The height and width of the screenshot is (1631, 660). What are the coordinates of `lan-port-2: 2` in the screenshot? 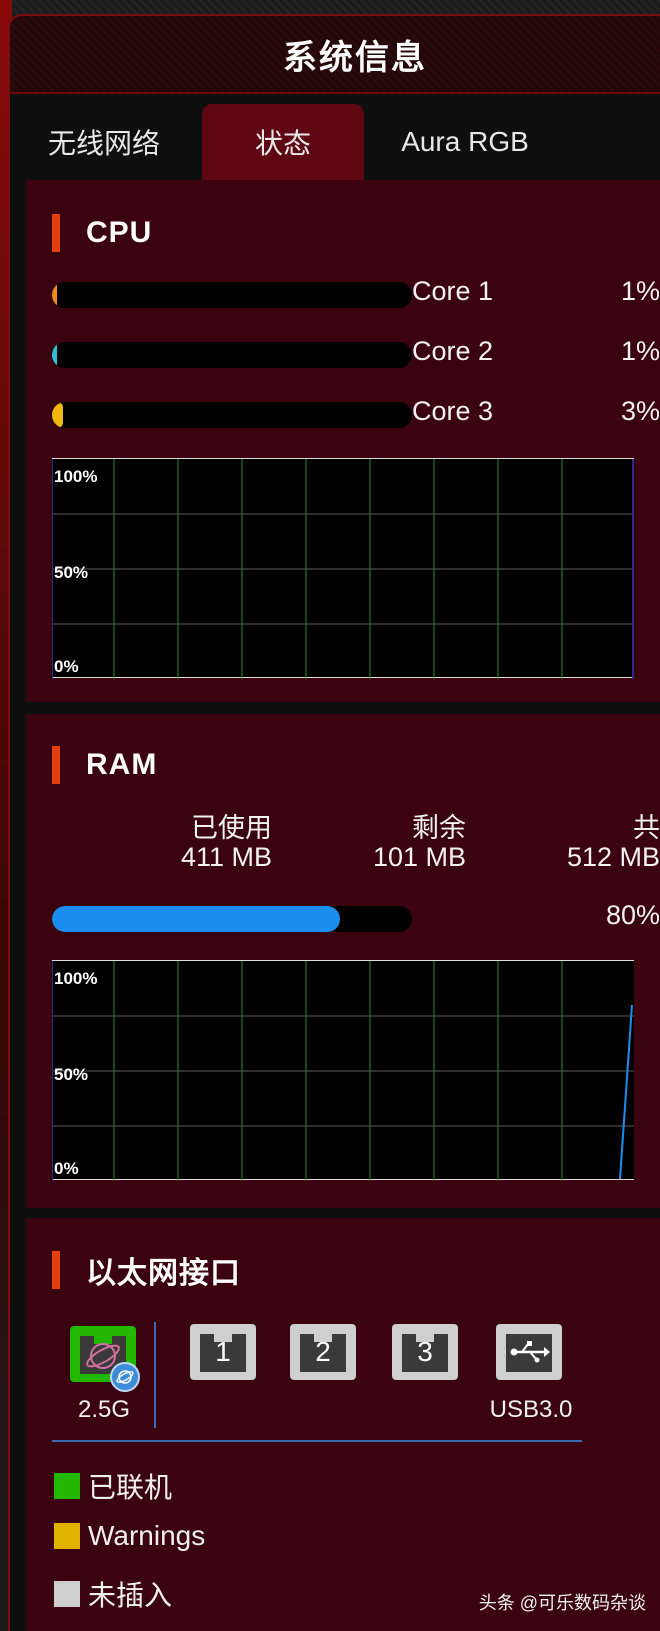 It's located at (323, 1352).